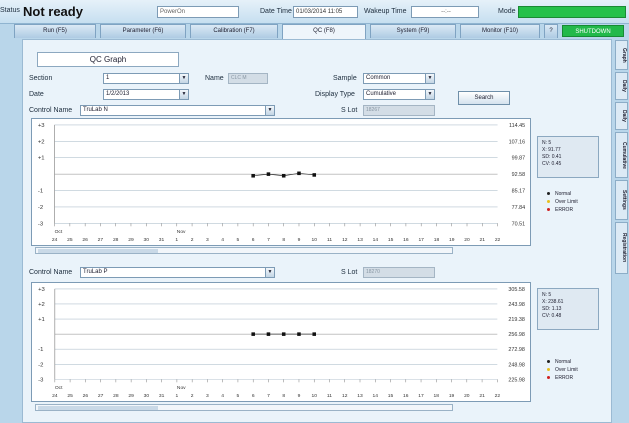 This screenshot has height=423, width=629. What do you see at coordinates (41, 320) in the screenshot?
I see `y-tick-label: +1` at bounding box center [41, 320].